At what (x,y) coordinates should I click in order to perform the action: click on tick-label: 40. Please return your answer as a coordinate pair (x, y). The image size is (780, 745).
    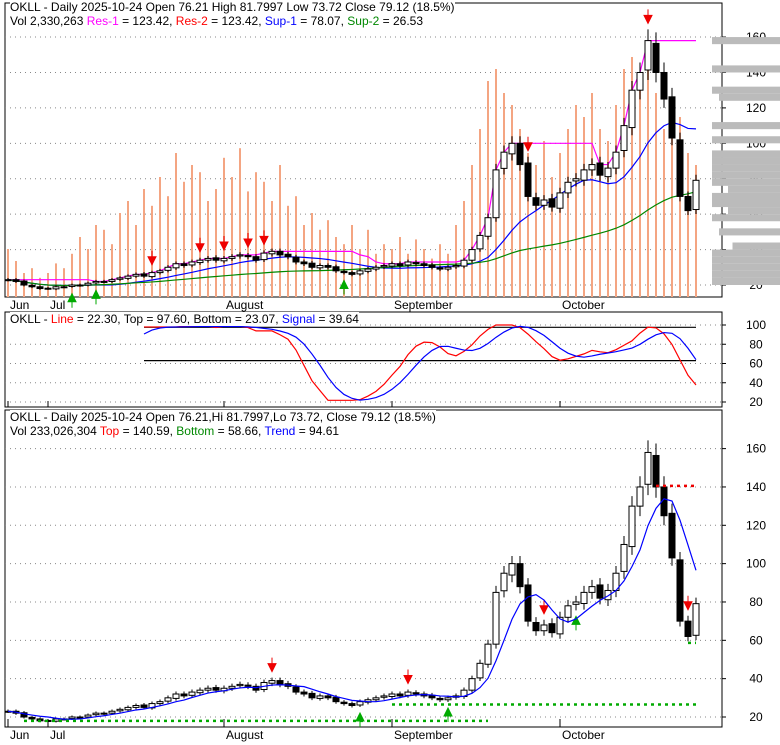
    Looking at the image, I should click on (756, 679).